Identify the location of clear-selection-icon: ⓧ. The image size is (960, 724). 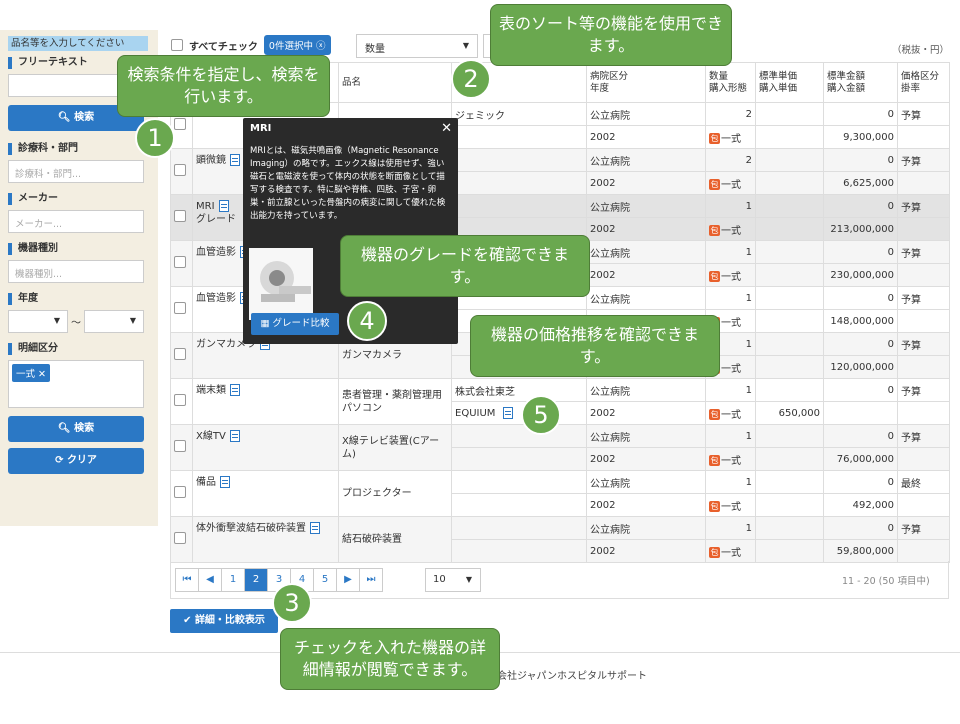
(321, 46).